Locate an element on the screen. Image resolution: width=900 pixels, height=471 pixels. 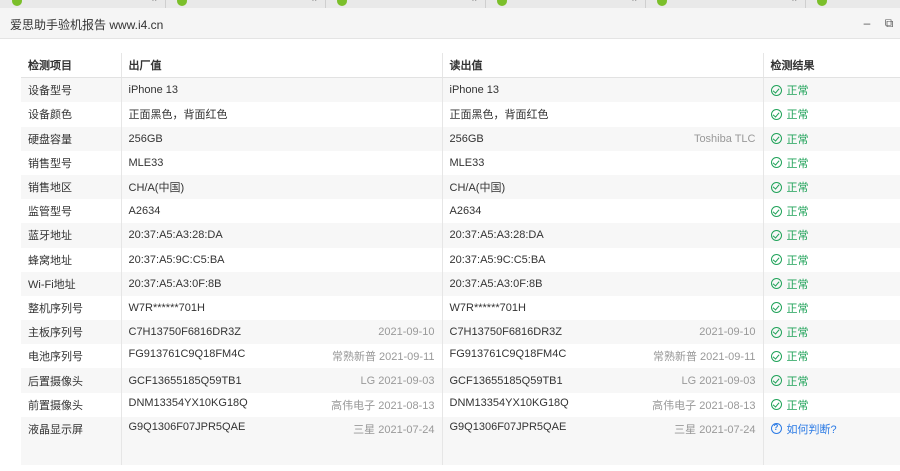
read-cell: FG913761C9Q18FM4C 常熟新普 2021-09-11 is located at coordinates (603, 356).